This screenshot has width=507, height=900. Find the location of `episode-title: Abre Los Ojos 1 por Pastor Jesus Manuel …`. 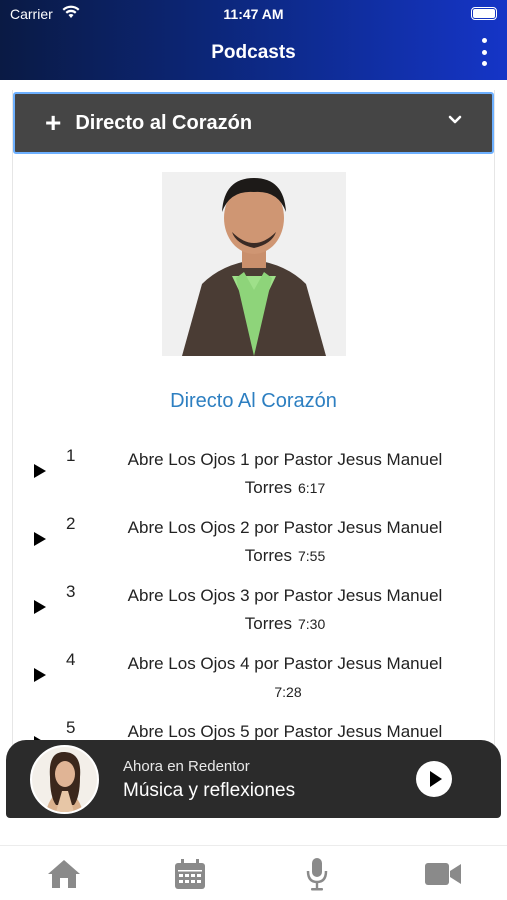

episode-title: Abre Los Ojos 1 por Pastor Jesus Manuel … is located at coordinates (285, 473).